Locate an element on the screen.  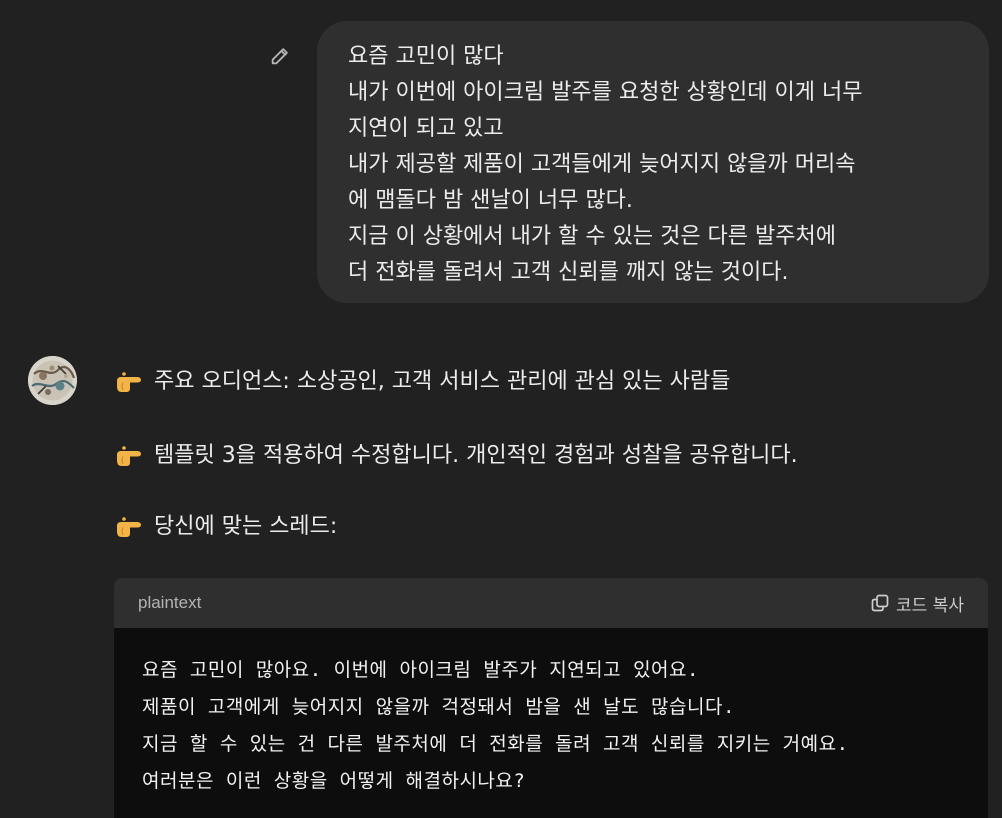
avatar-illustration-icon is located at coordinates (52, 380).